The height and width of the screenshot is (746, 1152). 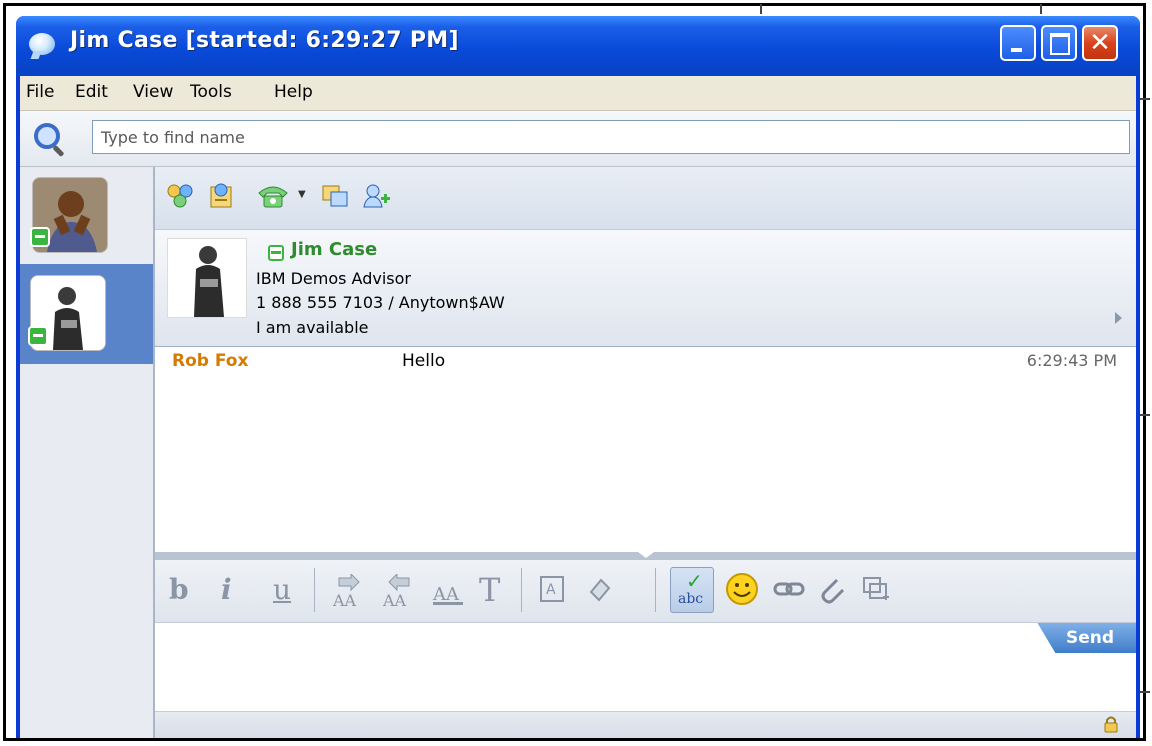 I want to click on screen-share-icon, so click(x=335, y=196).